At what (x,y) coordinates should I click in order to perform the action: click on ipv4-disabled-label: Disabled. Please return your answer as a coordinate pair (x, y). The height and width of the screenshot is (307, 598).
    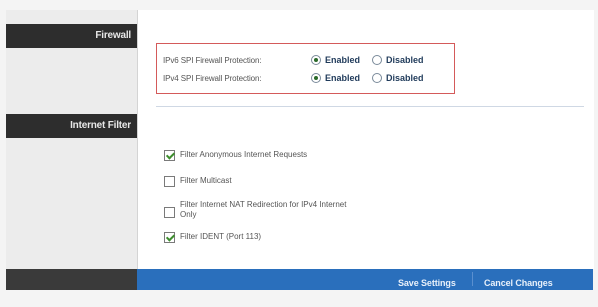
    Looking at the image, I should click on (405, 78).